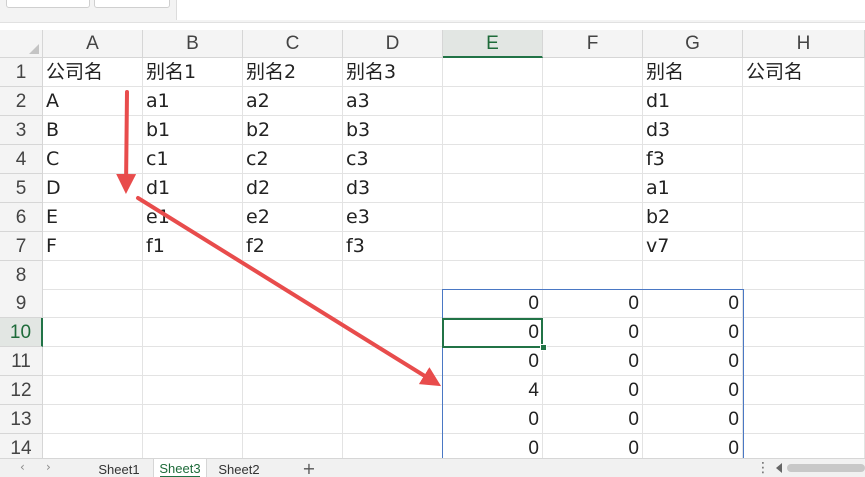 This screenshot has height=477, width=865. I want to click on cell-a6: E, so click(93, 217).